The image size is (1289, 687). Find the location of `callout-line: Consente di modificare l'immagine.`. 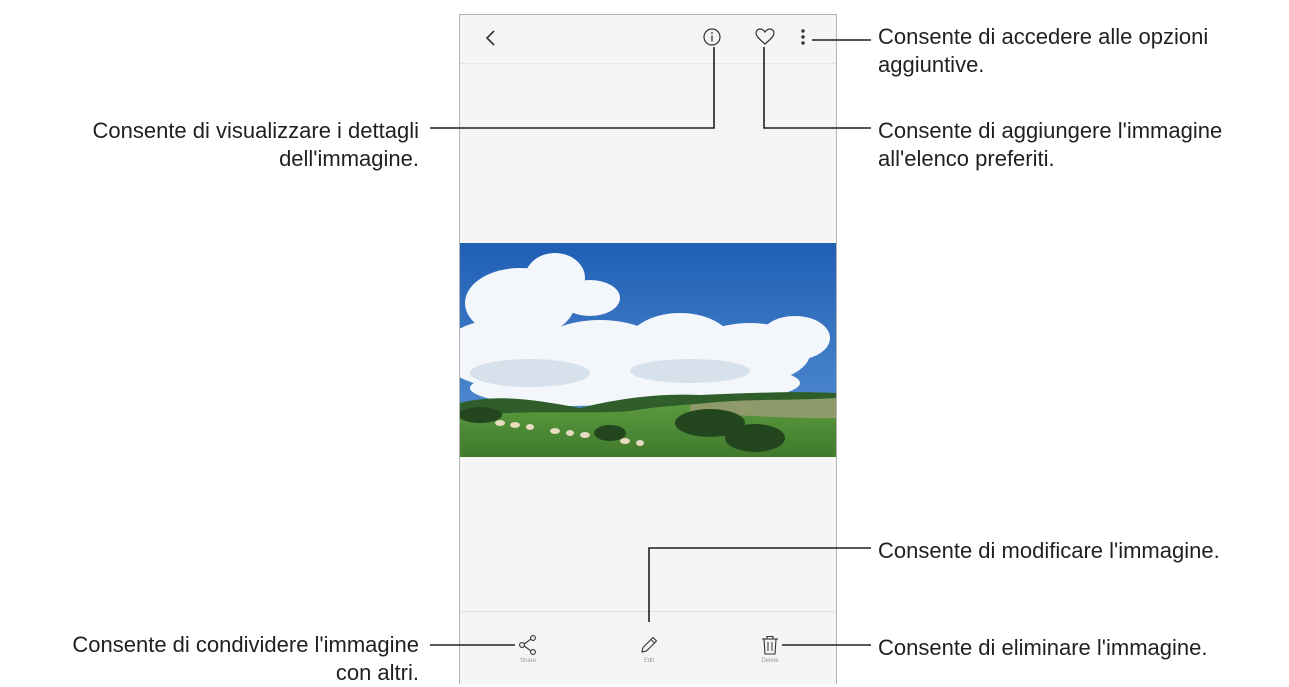

callout-line: Consente di modificare l'immagine. is located at coordinates (1049, 550).